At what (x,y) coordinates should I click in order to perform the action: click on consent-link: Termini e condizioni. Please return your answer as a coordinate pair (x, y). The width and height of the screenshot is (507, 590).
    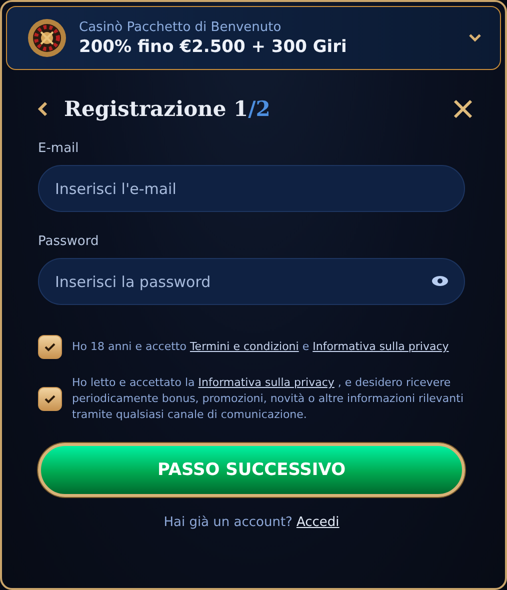
    Looking at the image, I should click on (244, 346).